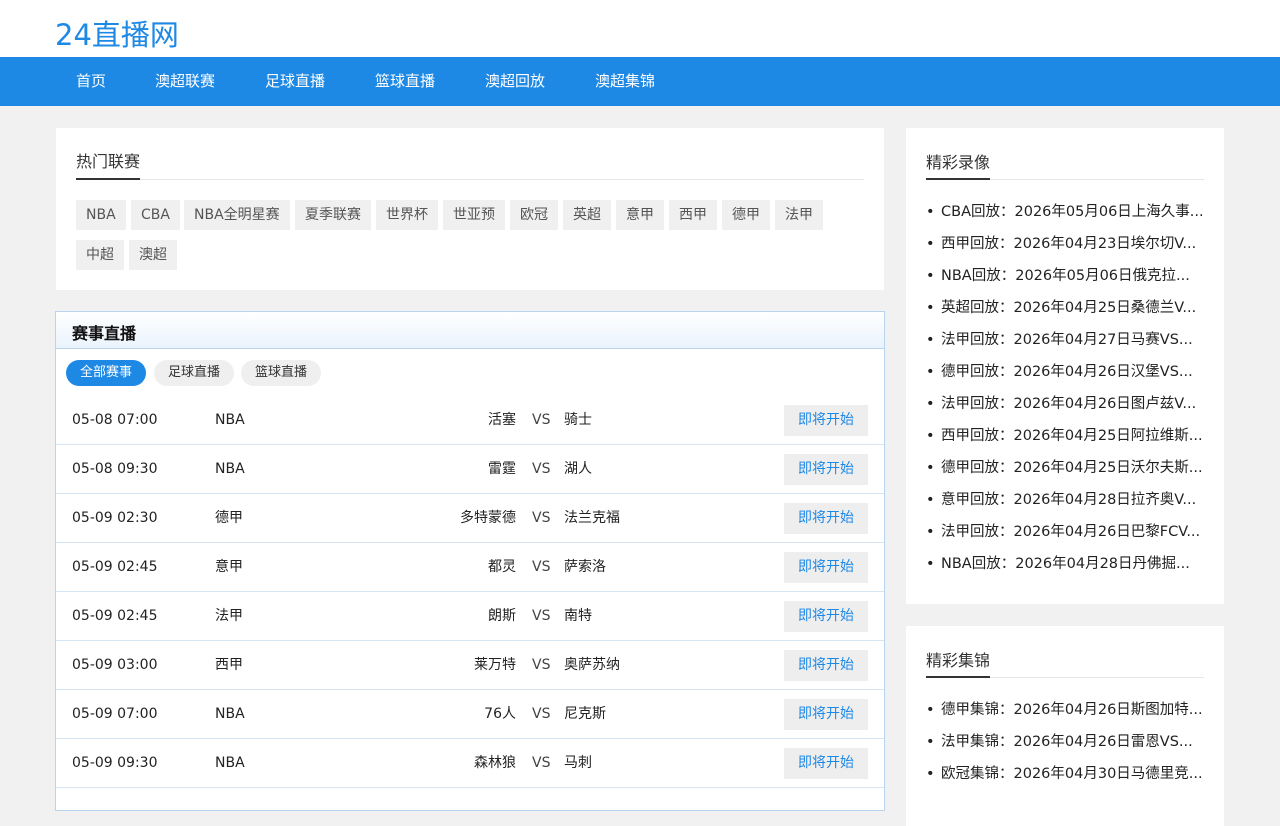 Image resolution: width=1280 pixels, height=826 pixels. What do you see at coordinates (100, 255) in the screenshot?
I see `league-tag-csl: 中超` at bounding box center [100, 255].